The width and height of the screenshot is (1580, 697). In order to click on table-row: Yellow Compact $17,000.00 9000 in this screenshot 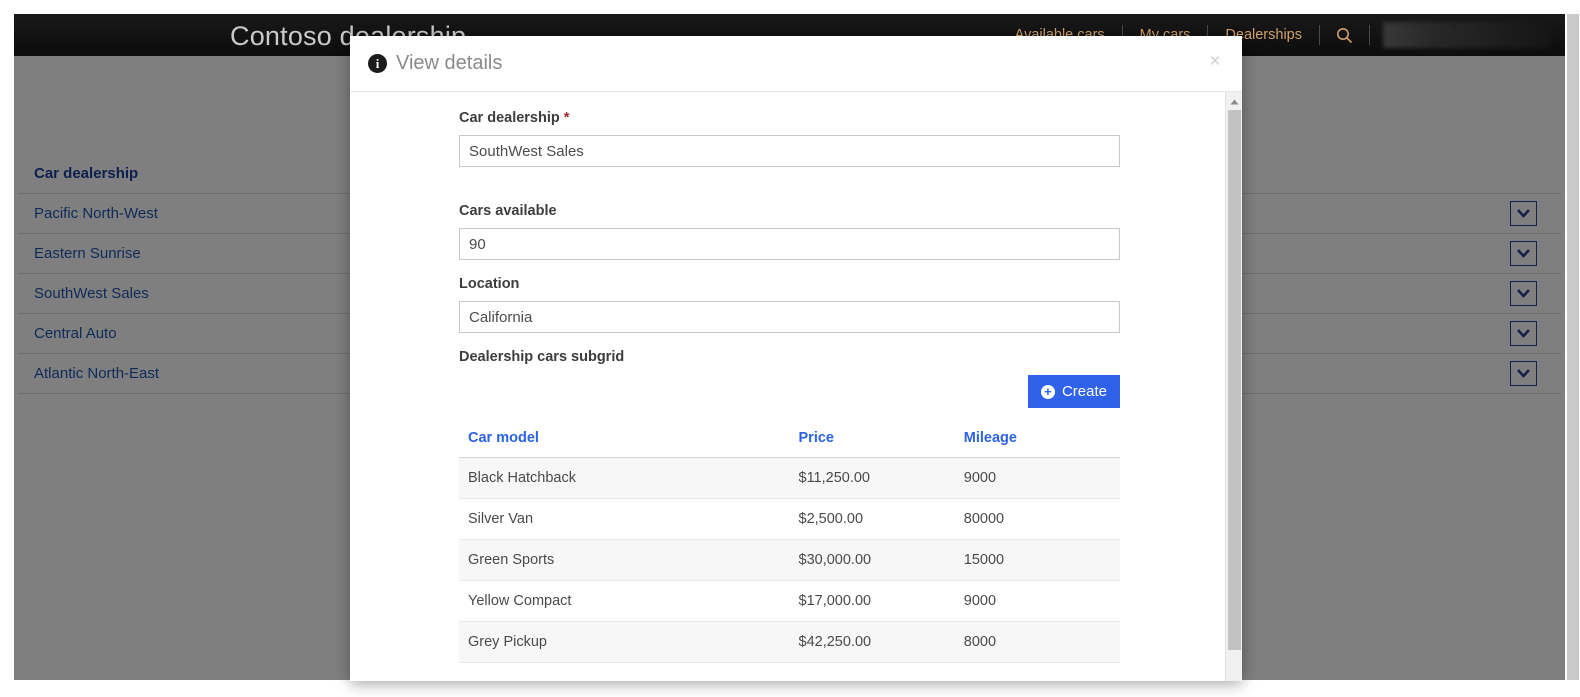, I will do `click(789, 601)`.